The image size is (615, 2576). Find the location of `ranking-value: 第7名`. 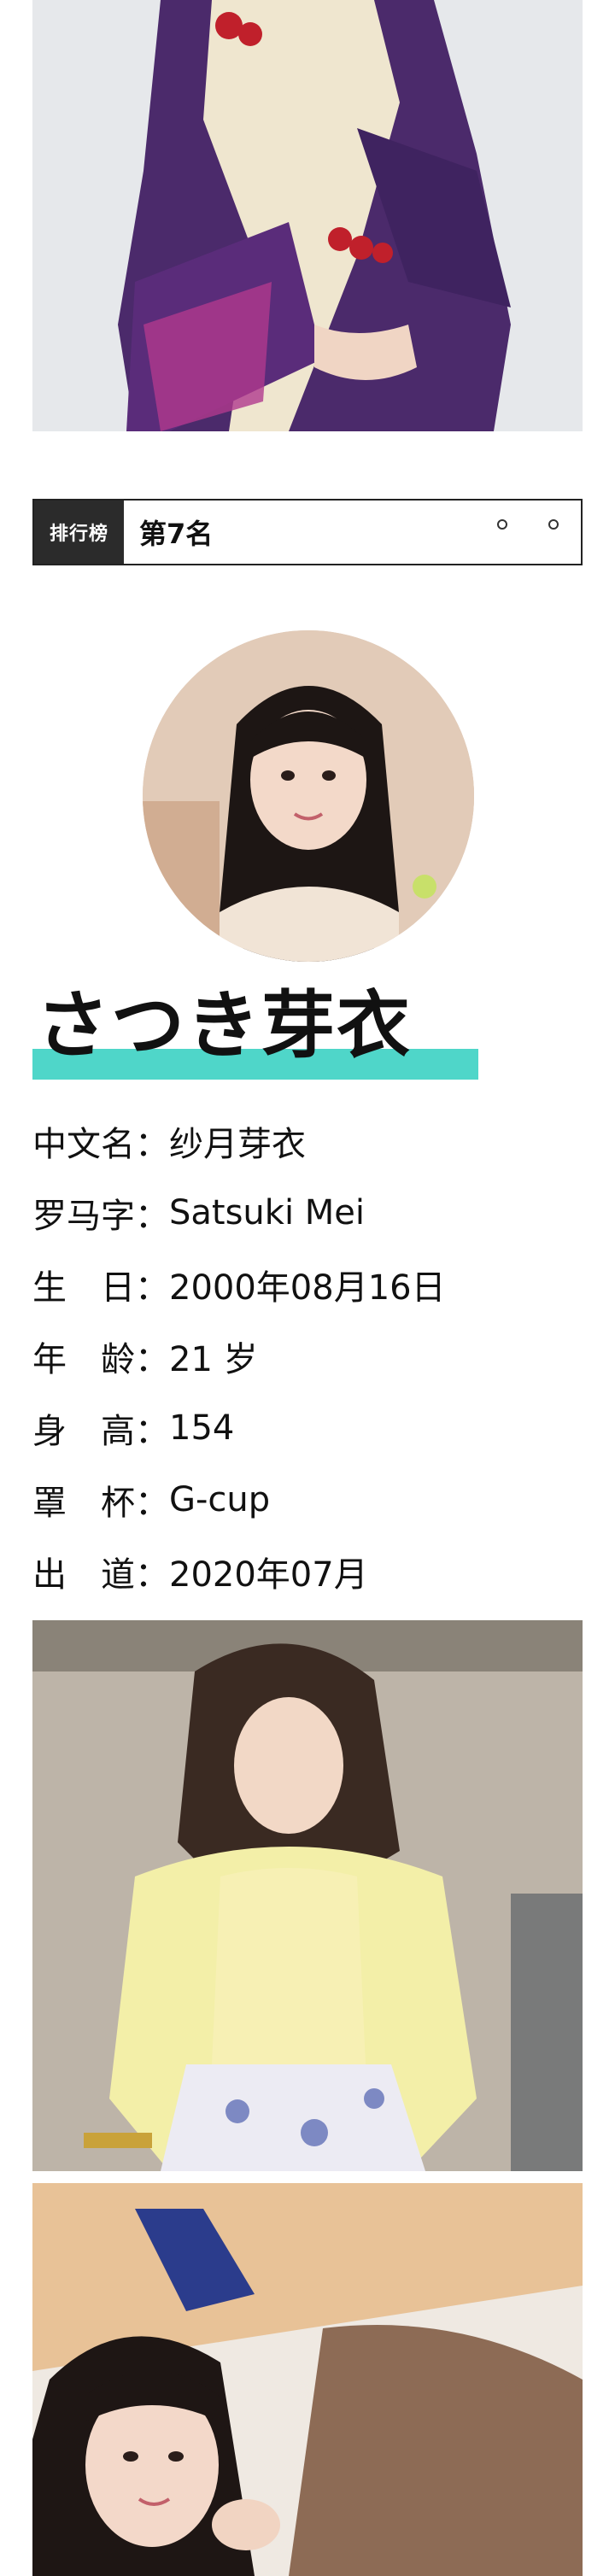

ranking-value: 第7名 is located at coordinates (176, 534).